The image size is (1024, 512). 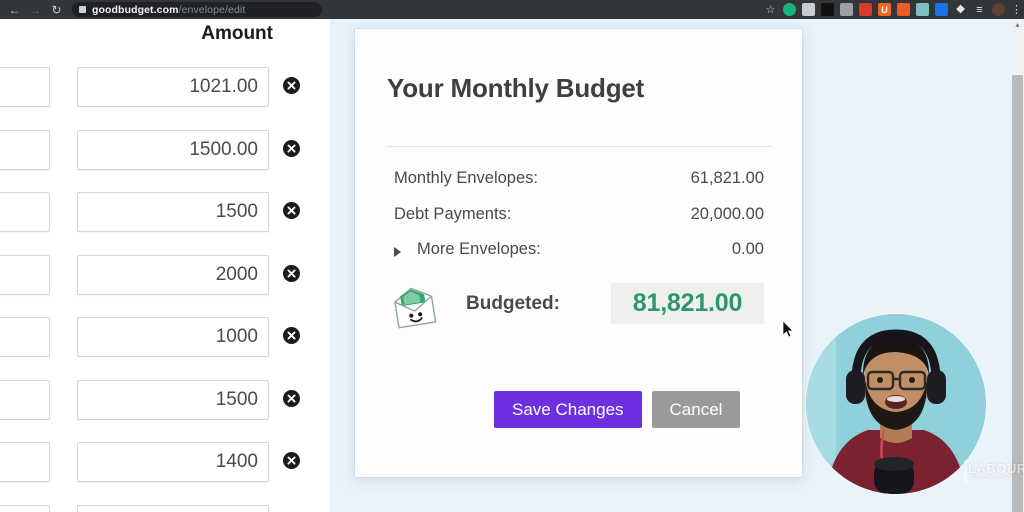 I want to click on page-scrollbar-track, so click(x=1017, y=265).